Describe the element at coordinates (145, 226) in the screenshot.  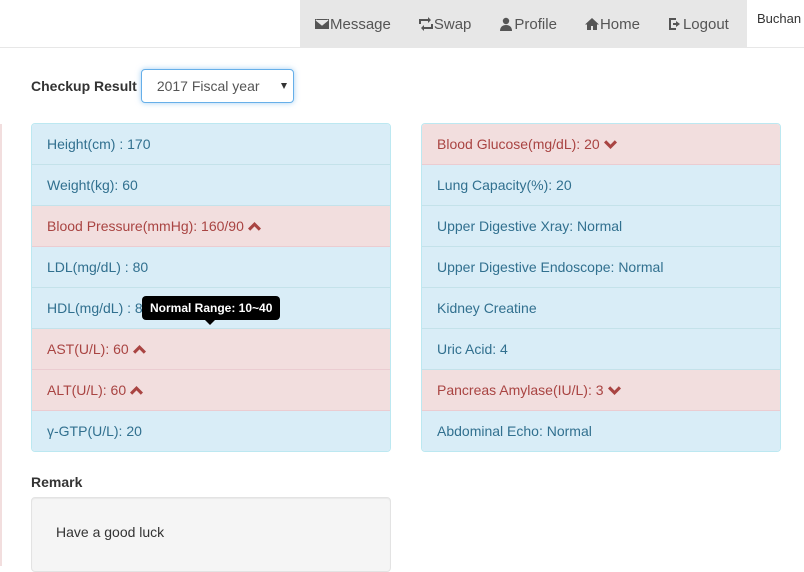
I see `list-item-text: Blood Pressure(mmHg): 160/90` at that location.